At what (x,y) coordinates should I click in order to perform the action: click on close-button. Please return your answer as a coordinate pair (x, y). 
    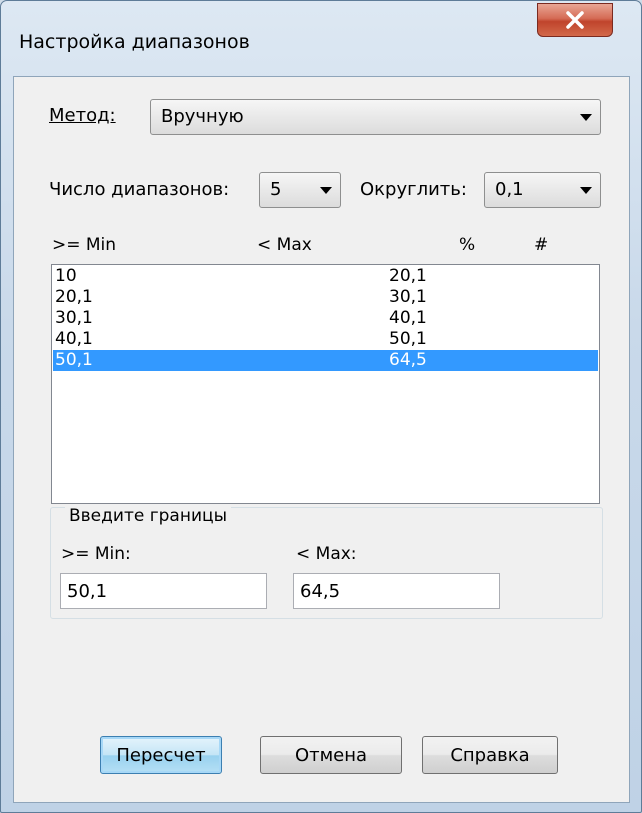
    Looking at the image, I should click on (575, 20).